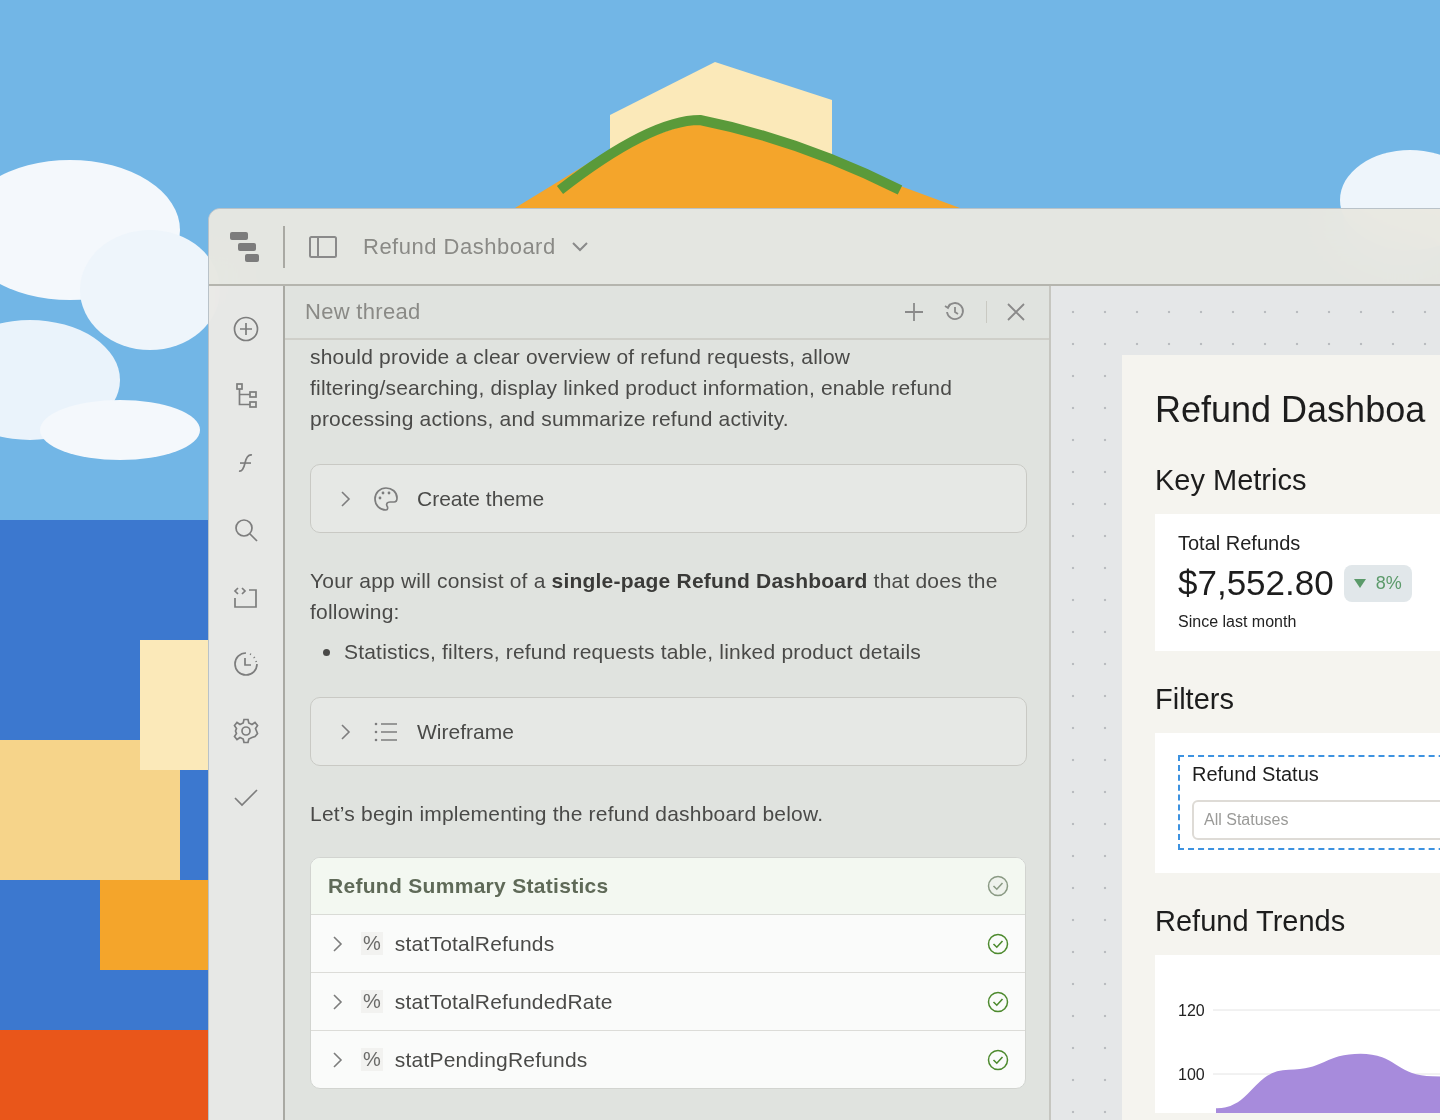 The width and height of the screenshot is (1440, 1120). What do you see at coordinates (481, 498) in the screenshot?
I see `step-label: Create theme` at bounding box center [481, 498].